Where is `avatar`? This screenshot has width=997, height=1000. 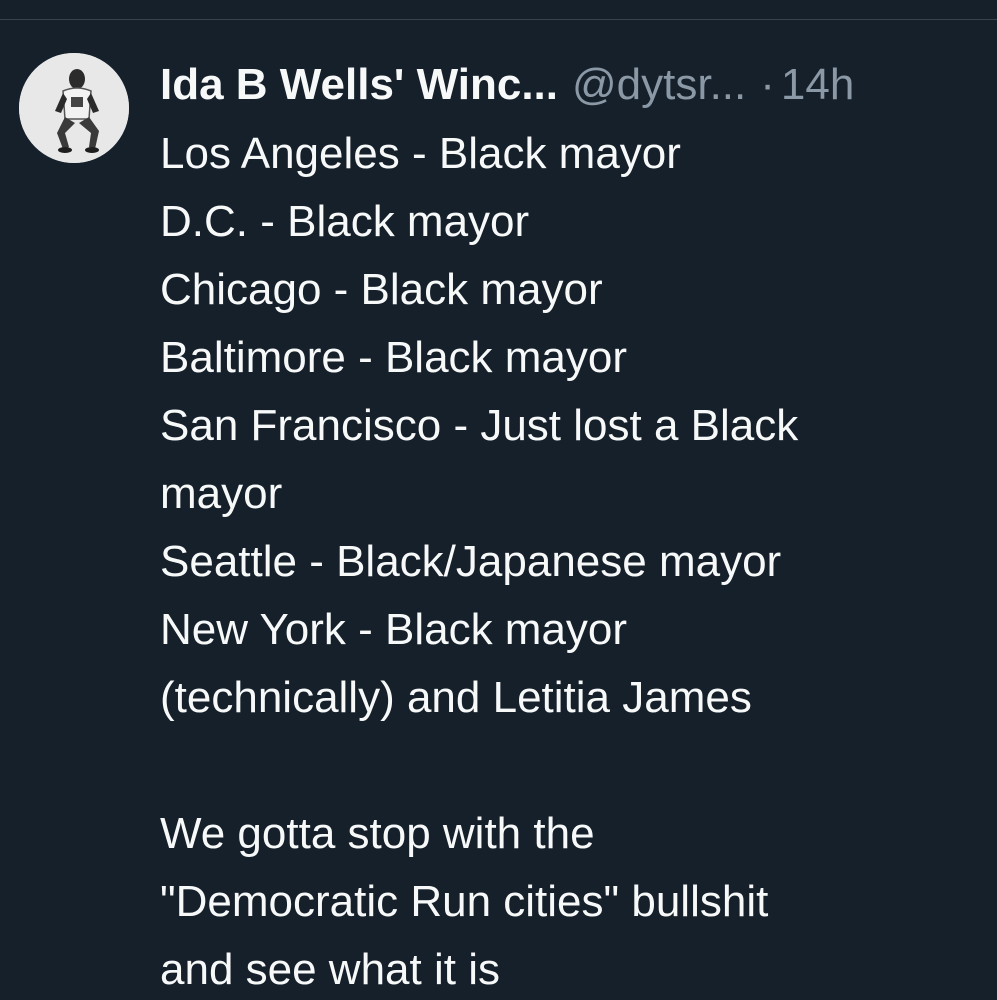
avatar is located at coordinates (74, 108).